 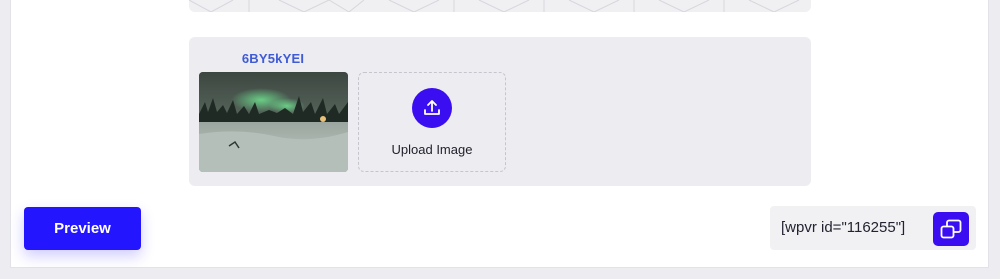 What do you see at coordinates (500, 6) in the screenshot?
I see `pattern-strip` at bounding box center [500, 6].